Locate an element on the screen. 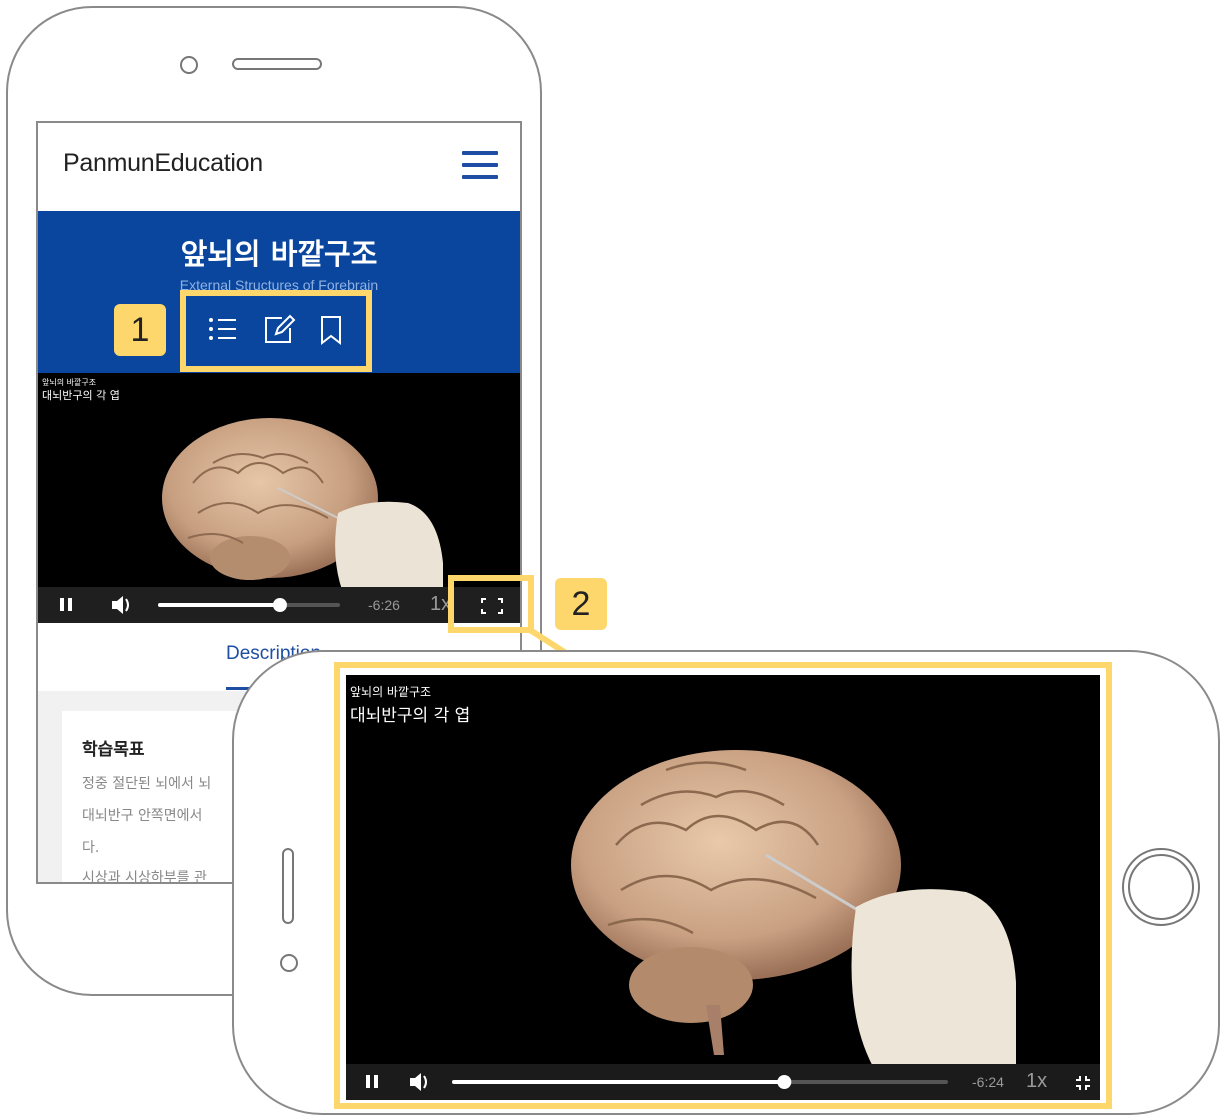 Image resolution: width=1222 pixels, height=1117 pixels. app-header: PanmunEducation is located at coordinates (279, 167).